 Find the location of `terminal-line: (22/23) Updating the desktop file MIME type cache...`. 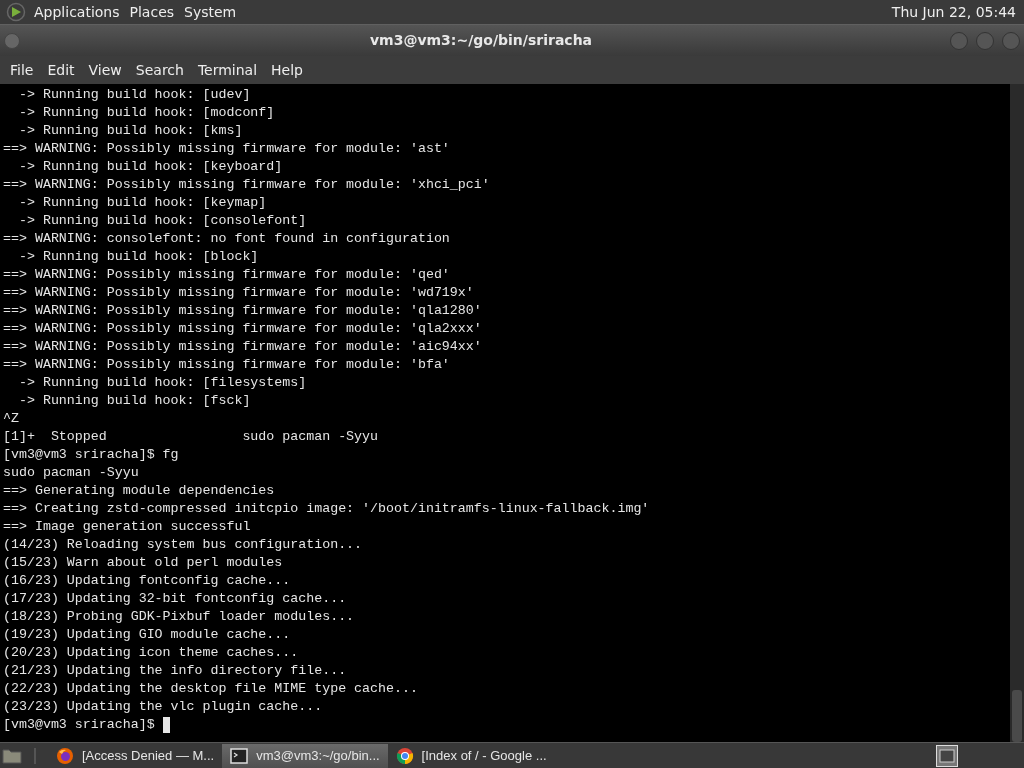

terminal-line: (22/23) Updating the desktop file MIME type cache... is located at coordinates (210, 689).